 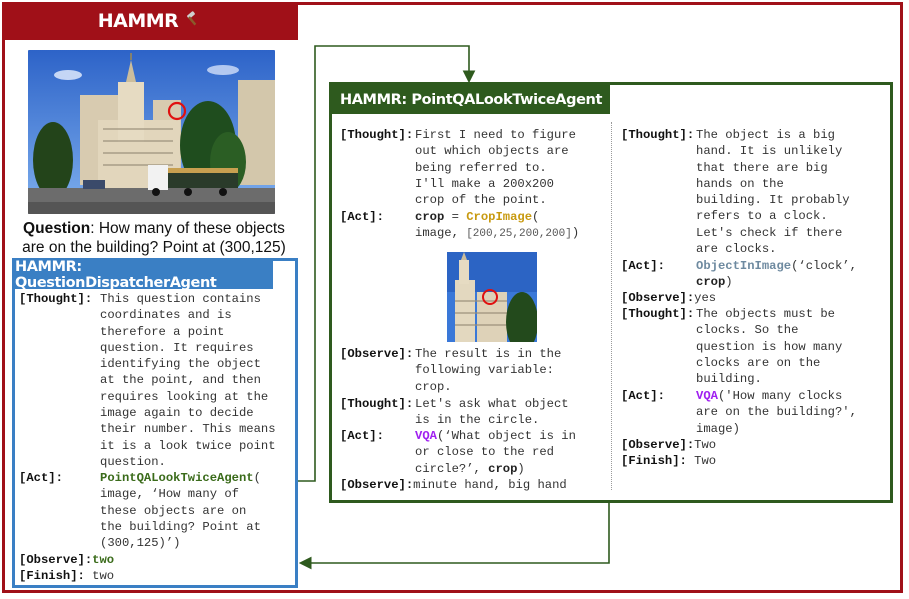 I want to click on dispatch-arrow, so click(x=387, y=263).